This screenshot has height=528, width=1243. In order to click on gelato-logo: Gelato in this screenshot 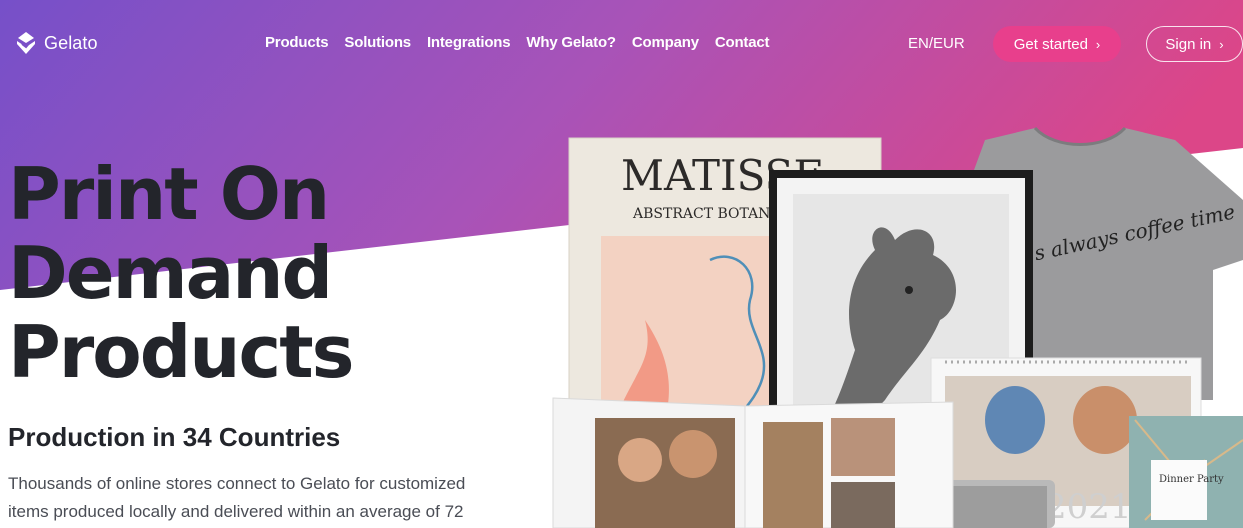, I will do `click(56, 43)`.